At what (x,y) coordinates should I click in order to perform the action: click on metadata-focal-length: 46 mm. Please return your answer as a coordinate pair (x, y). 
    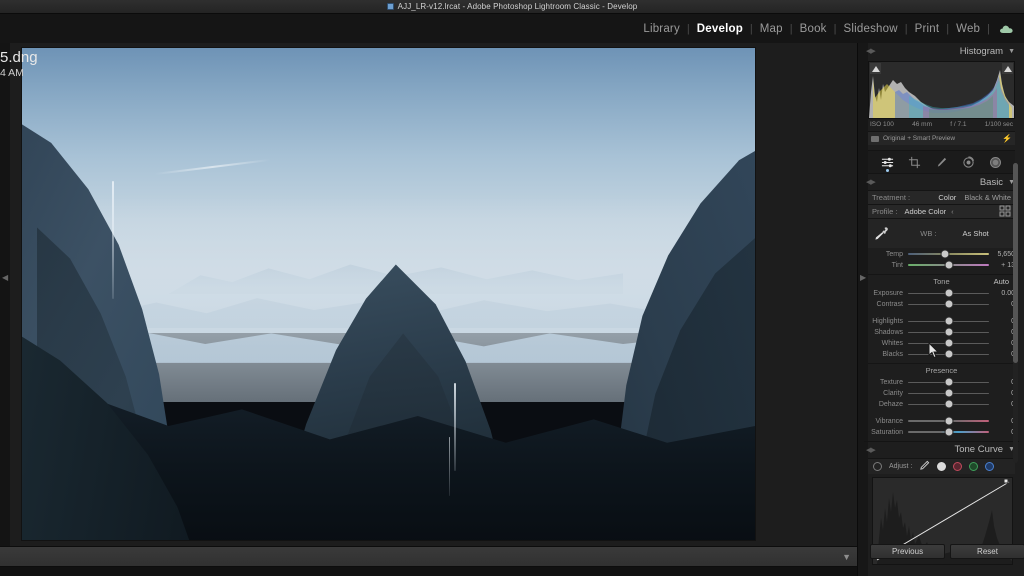
    Looking at the image, I should click on (922, 124).